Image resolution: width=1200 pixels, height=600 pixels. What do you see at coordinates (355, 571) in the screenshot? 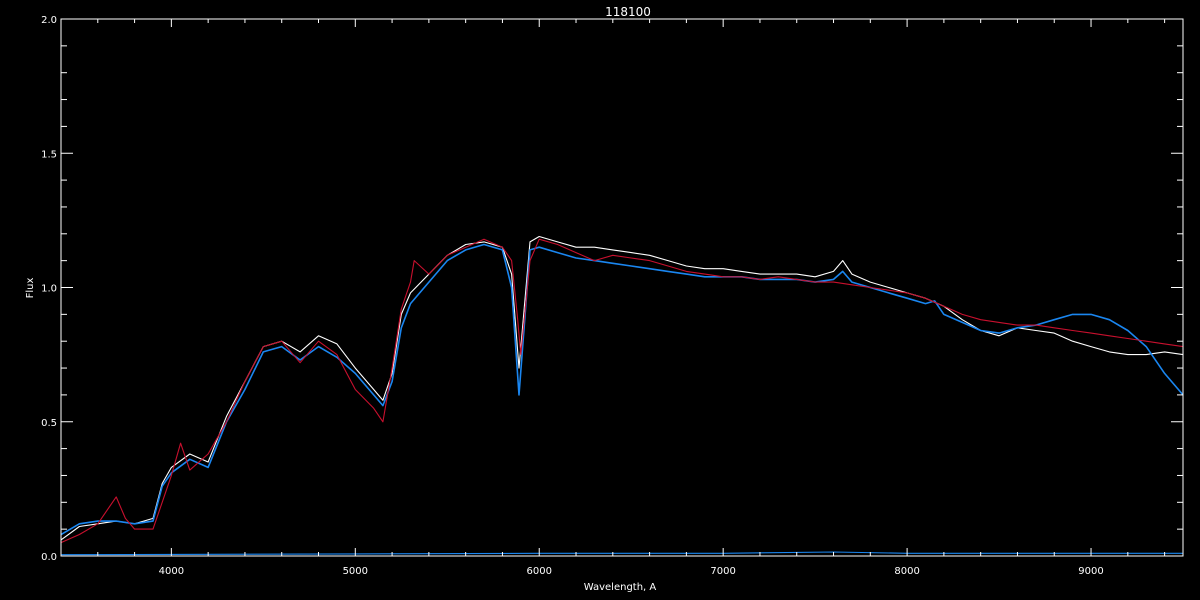
I see `x-tick-label: 5000` at bounding box center [355, 571].